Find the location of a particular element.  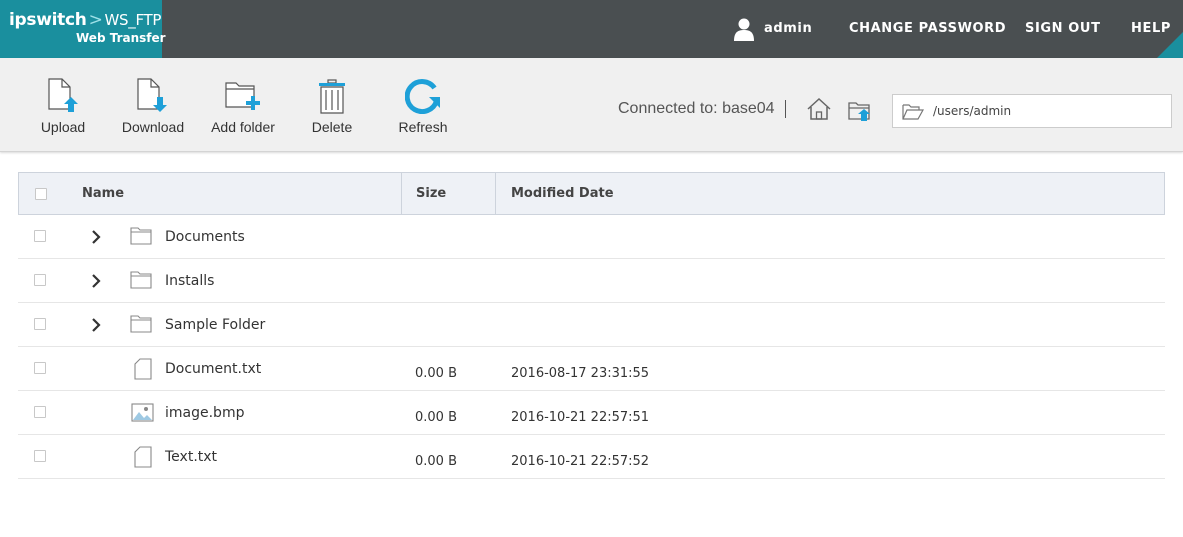

open-folder-icon is located at coordinates (913, 112).